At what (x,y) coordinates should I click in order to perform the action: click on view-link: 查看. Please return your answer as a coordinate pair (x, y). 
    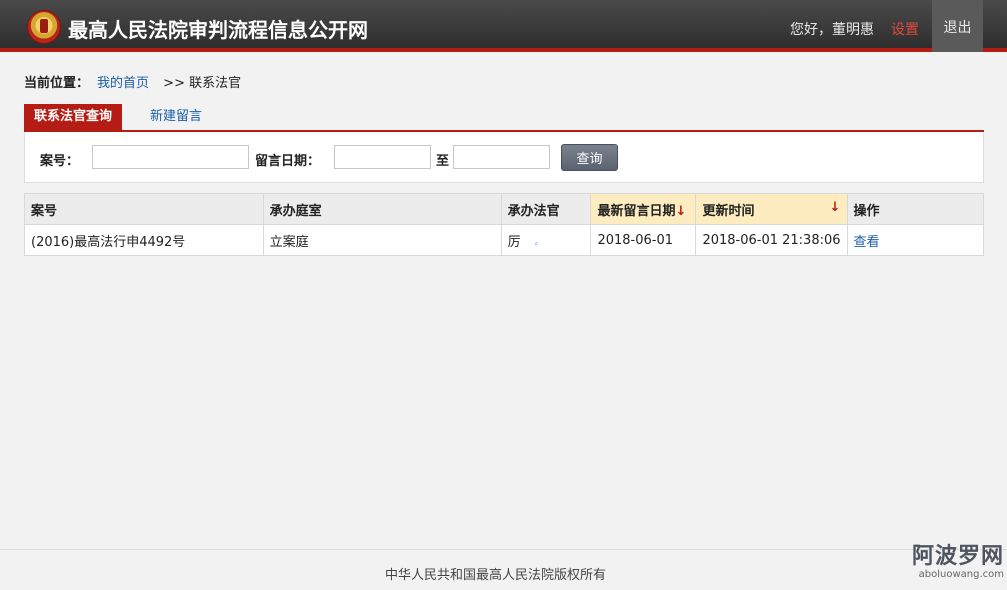
    Looking at the image, I should click on (867, 242).